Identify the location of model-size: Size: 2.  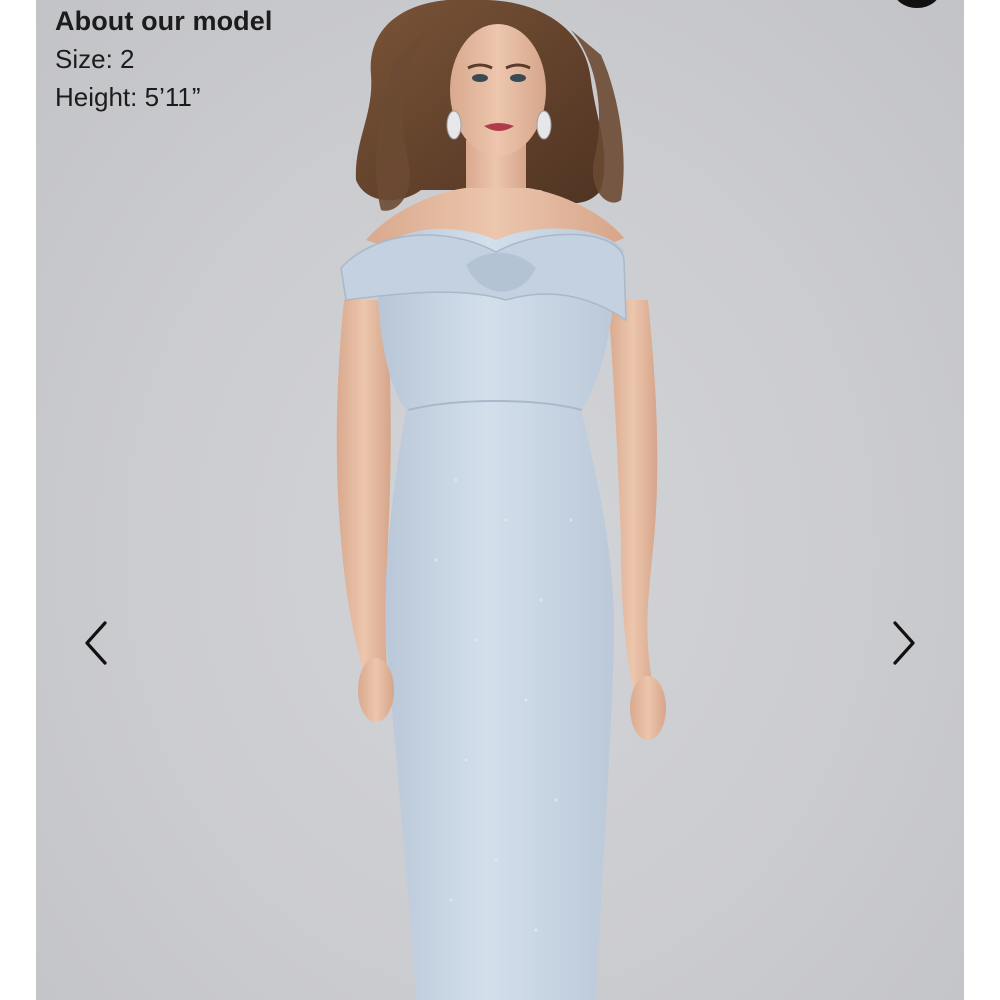
(95, 59).